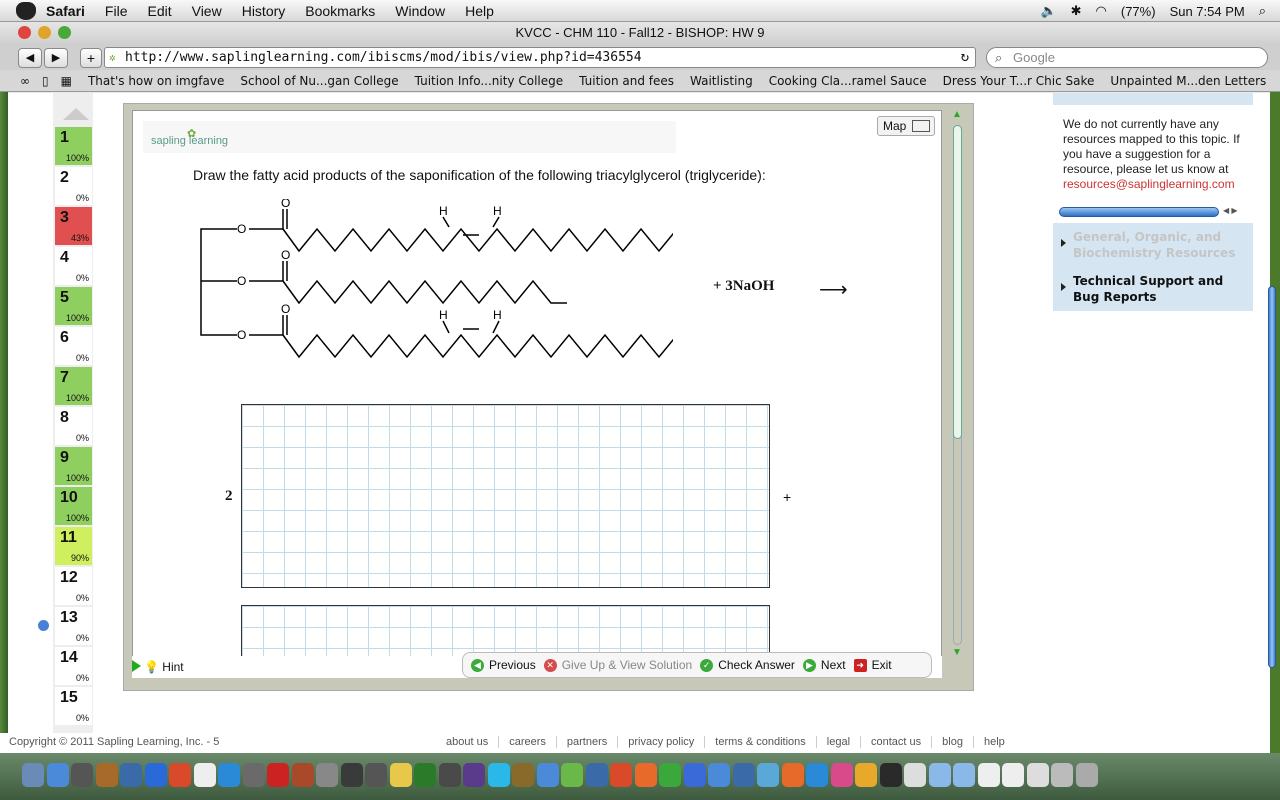 The image size is (1280, 800). I want to click on sidebar-hscrollbar: ◀ ▶, so click(1153, 212).